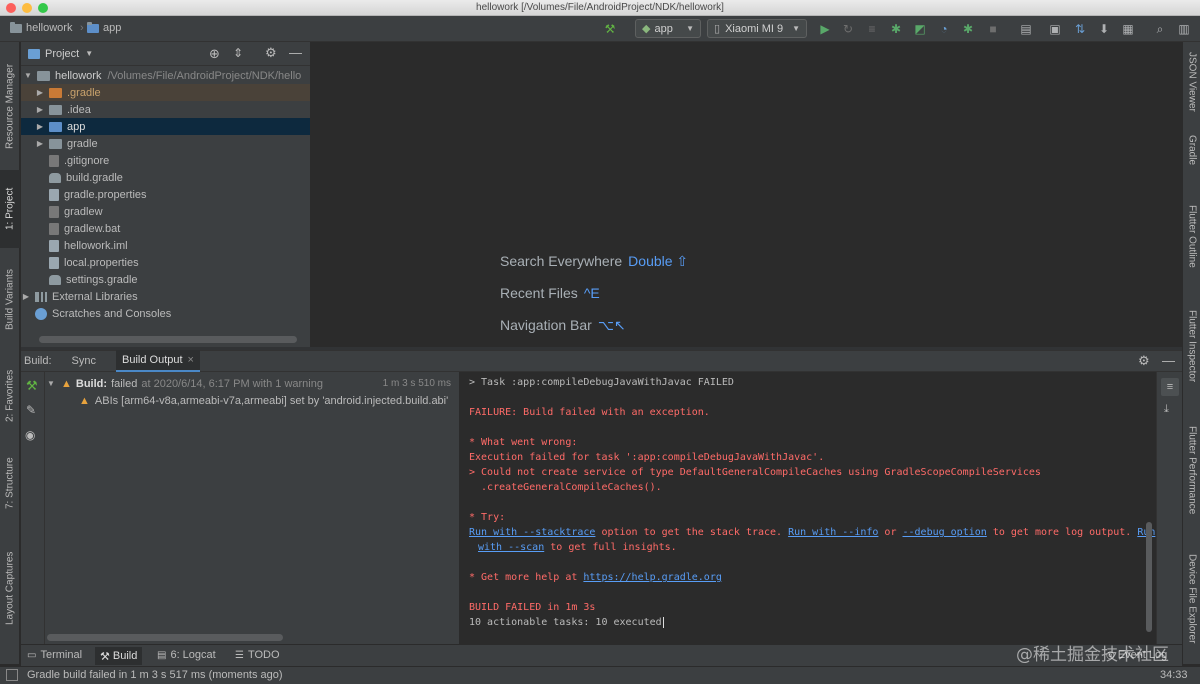 This screenshot has width=1200, height=684. Describe the element at coordinates (238, 53) in the screenshot. I see `collapse-all-icon: ⇕` at that location.